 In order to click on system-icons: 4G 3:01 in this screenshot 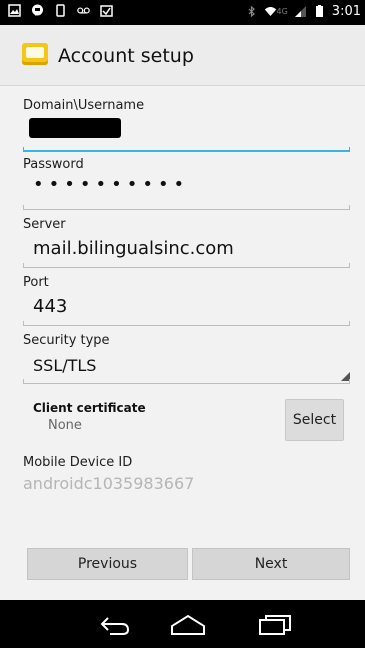, I will do `click(303, 11)`.